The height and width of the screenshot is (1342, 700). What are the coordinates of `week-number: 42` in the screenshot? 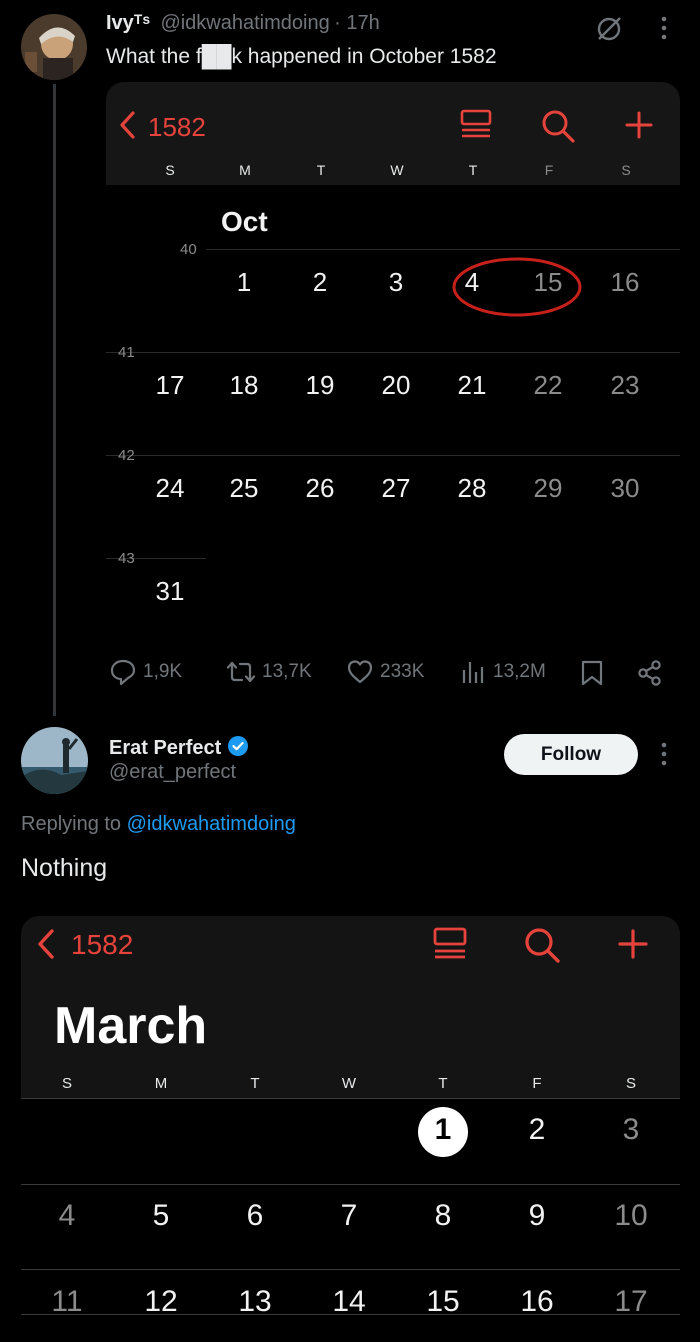 It's located at (126, 455).